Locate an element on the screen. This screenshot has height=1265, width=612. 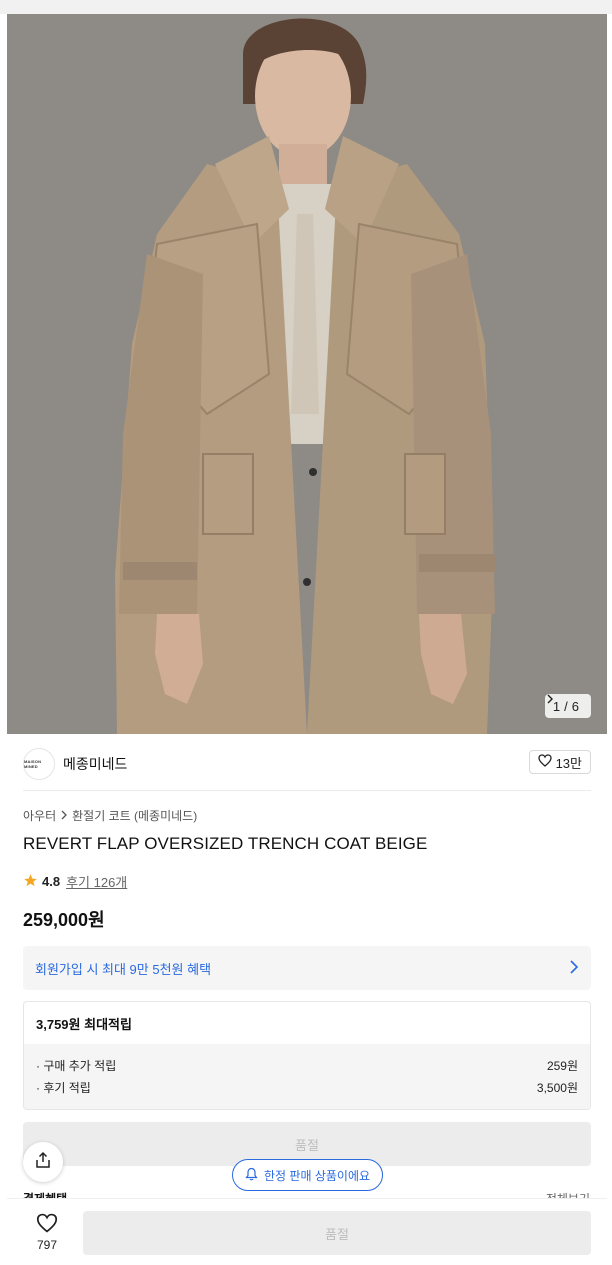
bottom-action-bar: 797 품절 is located at coordinates (307, 1231).